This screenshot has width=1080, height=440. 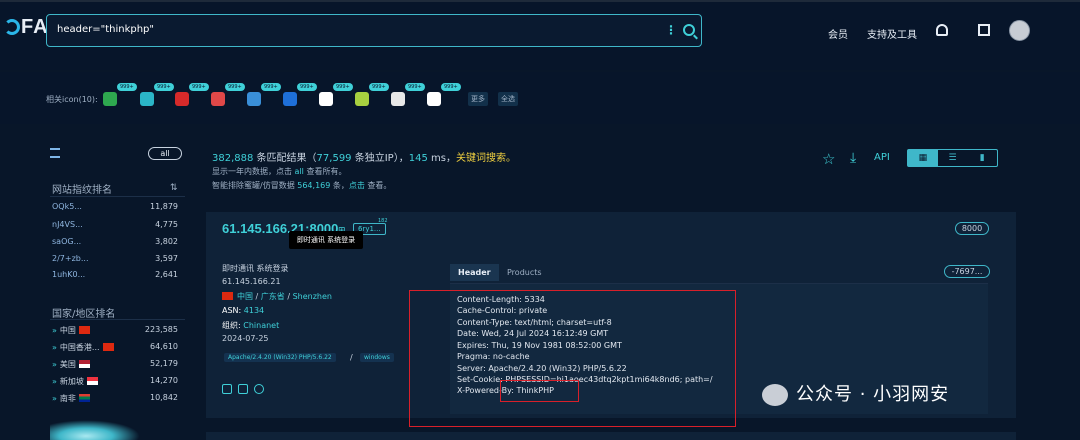 What do you see at coordinates (55, 153) in the screenshot?
I see `filter-icon` at bounding box center [55, 153].